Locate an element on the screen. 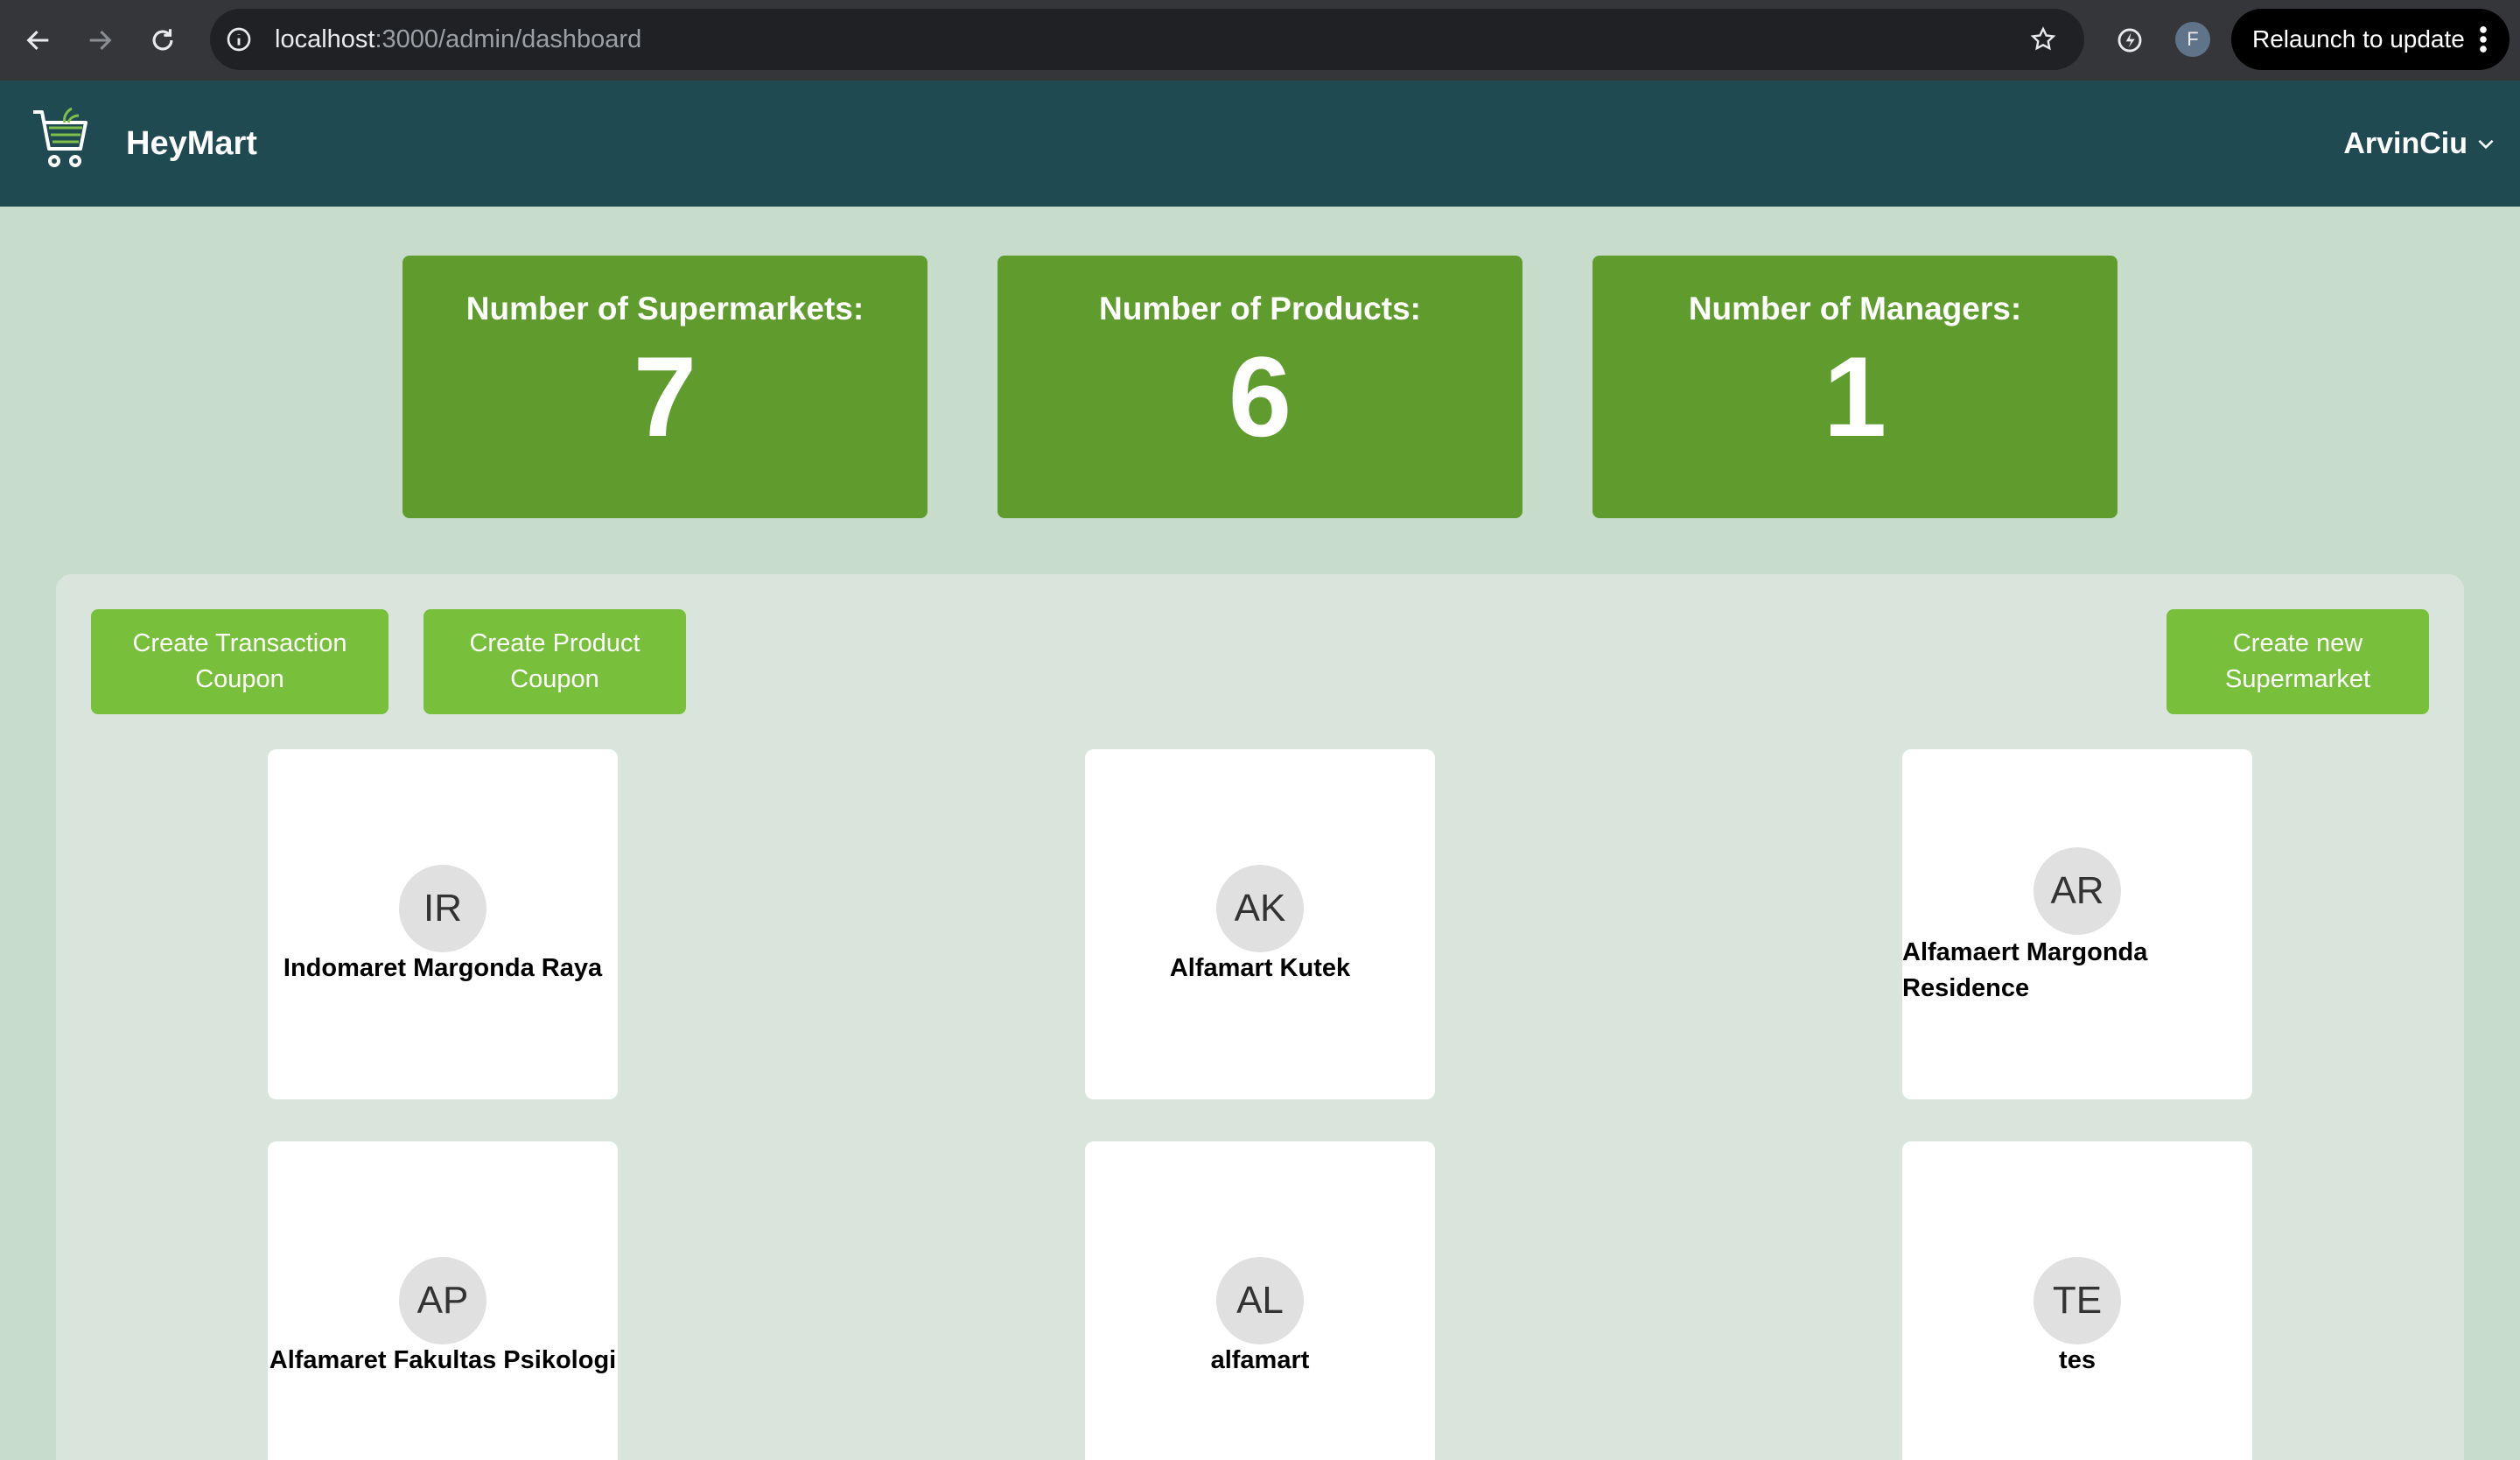  supermarket-card: IR Indomaret Margonda Raya is located at coordinates (443, 924).